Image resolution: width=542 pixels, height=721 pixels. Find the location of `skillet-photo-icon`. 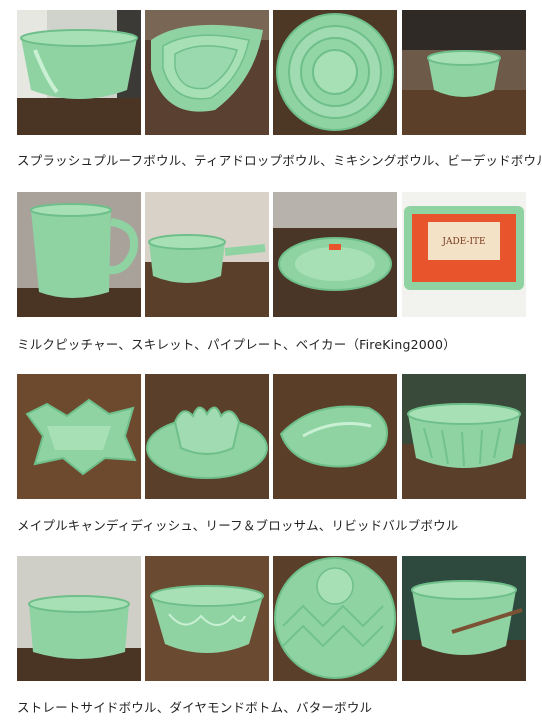

skillet-photo-icon is located at coordinates (207, 254).